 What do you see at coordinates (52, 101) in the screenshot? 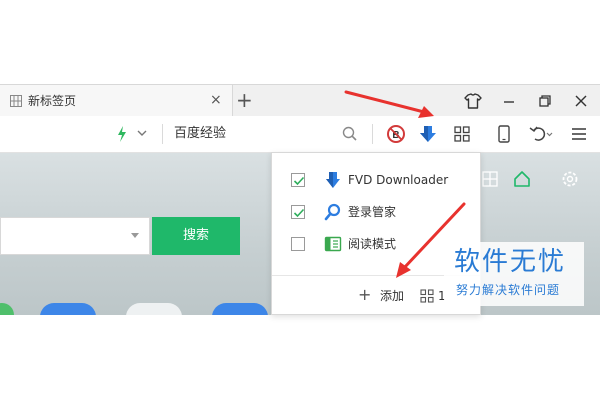
I see `tab-title: 新标签页` at bounding box center [52, 101].